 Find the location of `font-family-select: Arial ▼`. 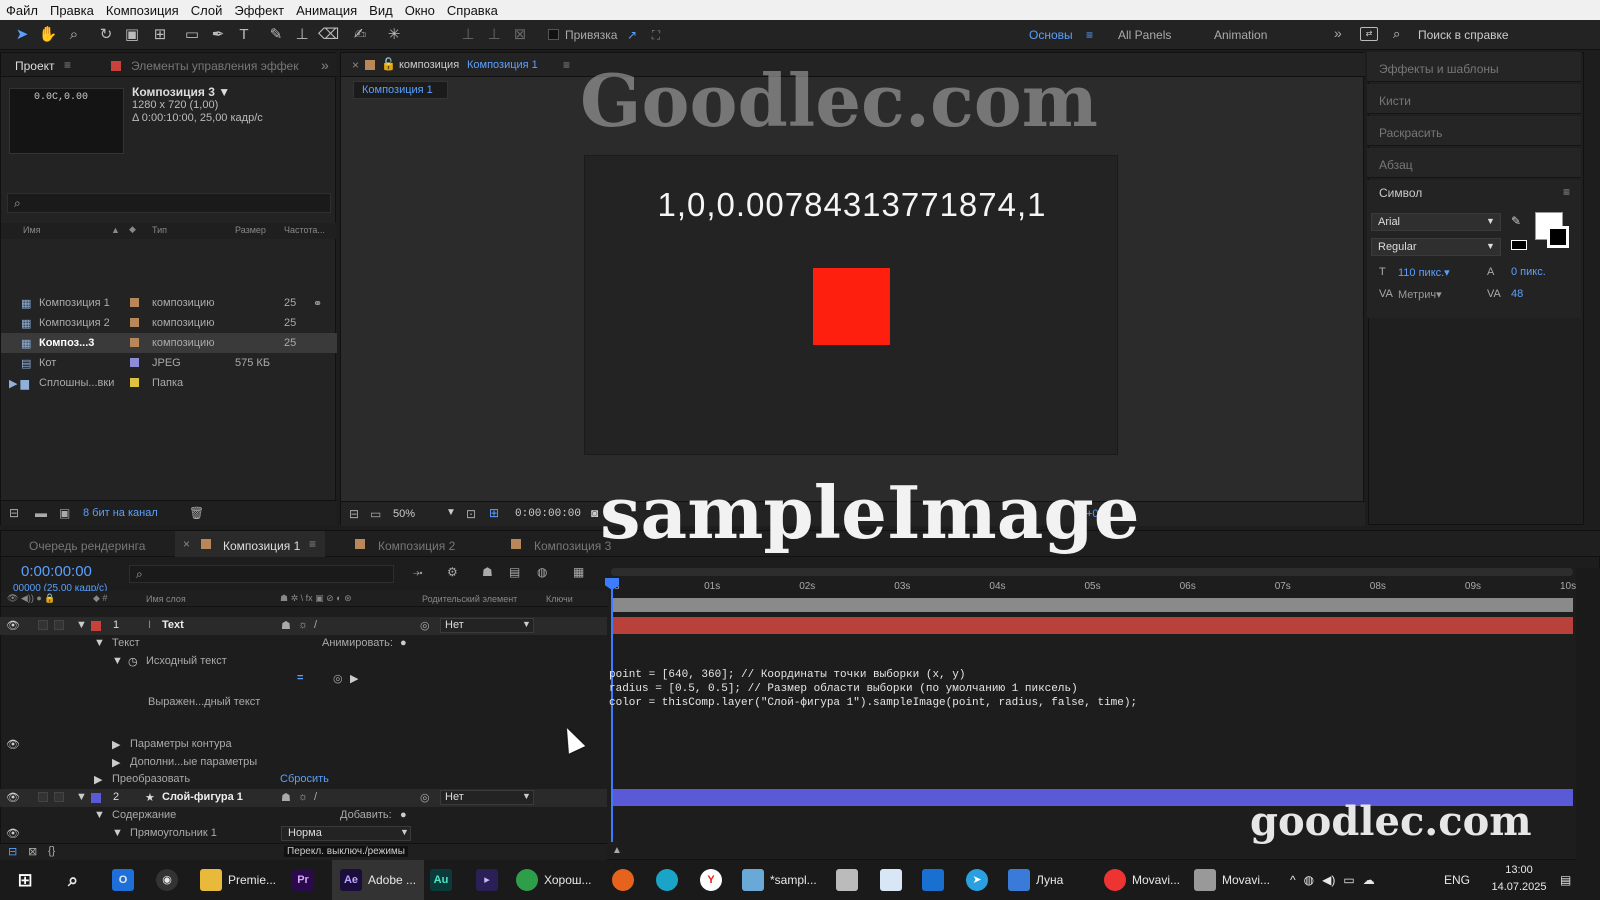

font-family-select: Arial ▼ is located at coordinates (1436, 222).